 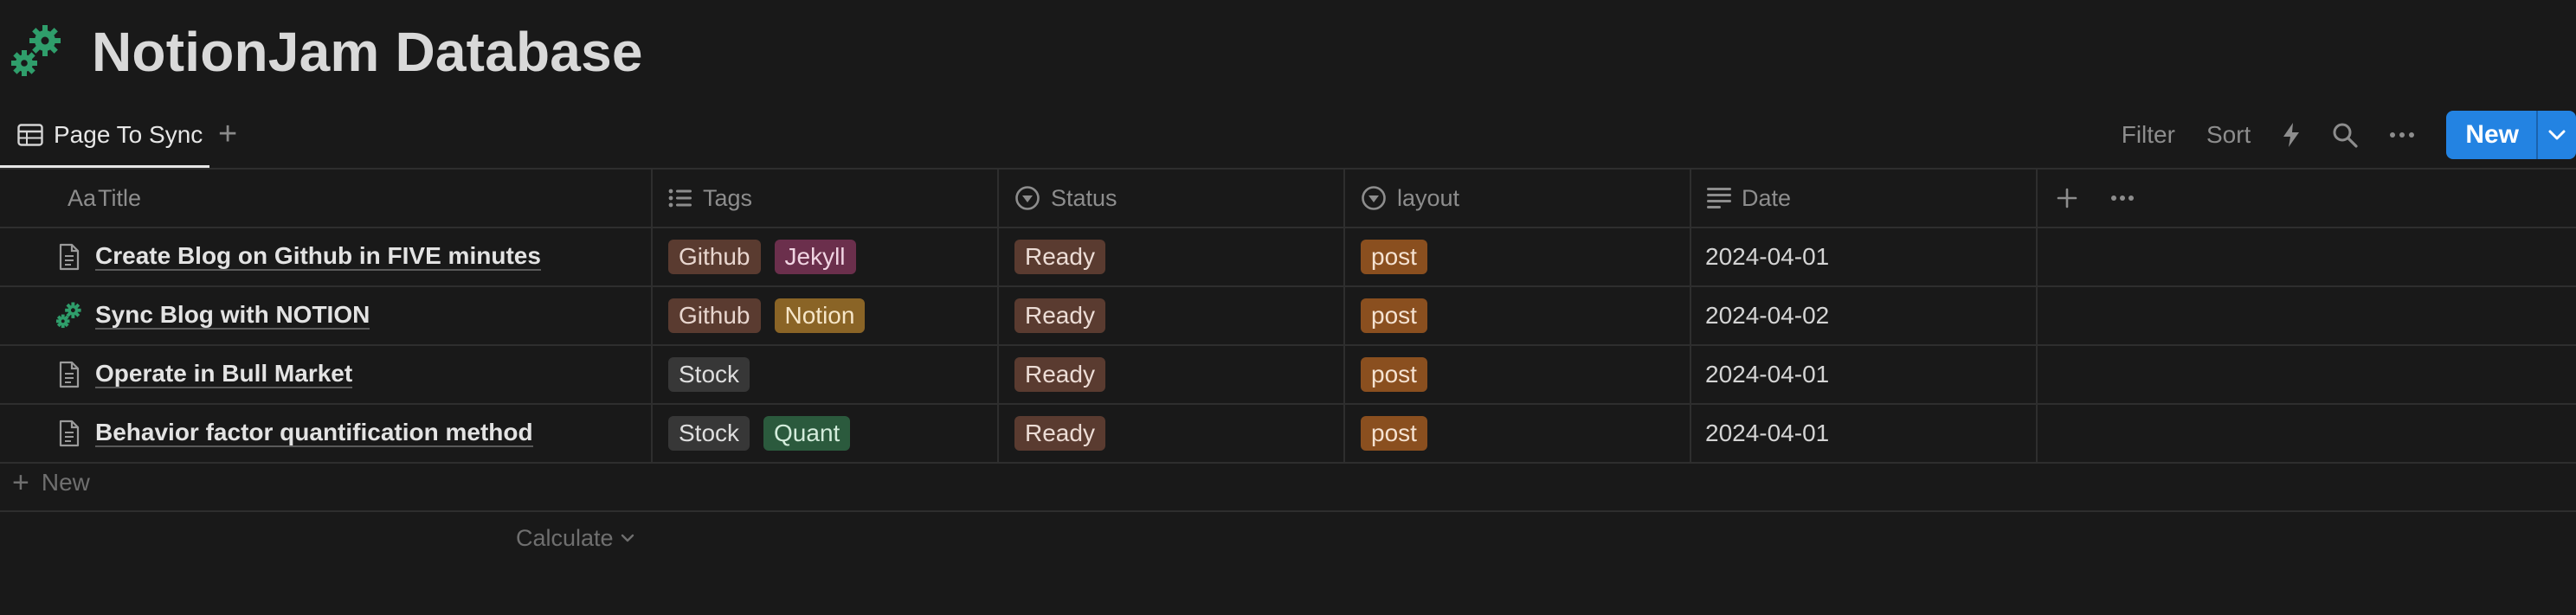 I want to click on title-cell: Create Blog on Github in FIVE minutes, so click(x=325, y=256).